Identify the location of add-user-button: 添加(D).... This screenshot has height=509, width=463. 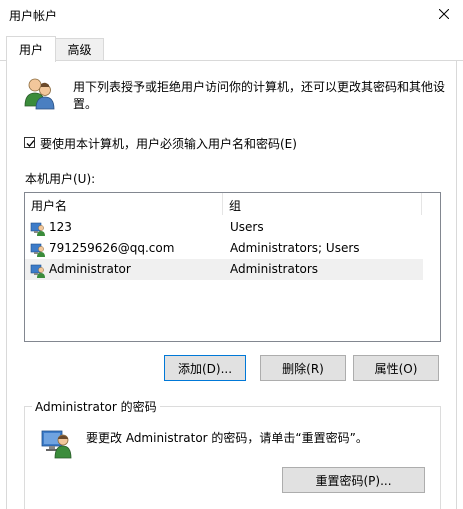
(205, 368).